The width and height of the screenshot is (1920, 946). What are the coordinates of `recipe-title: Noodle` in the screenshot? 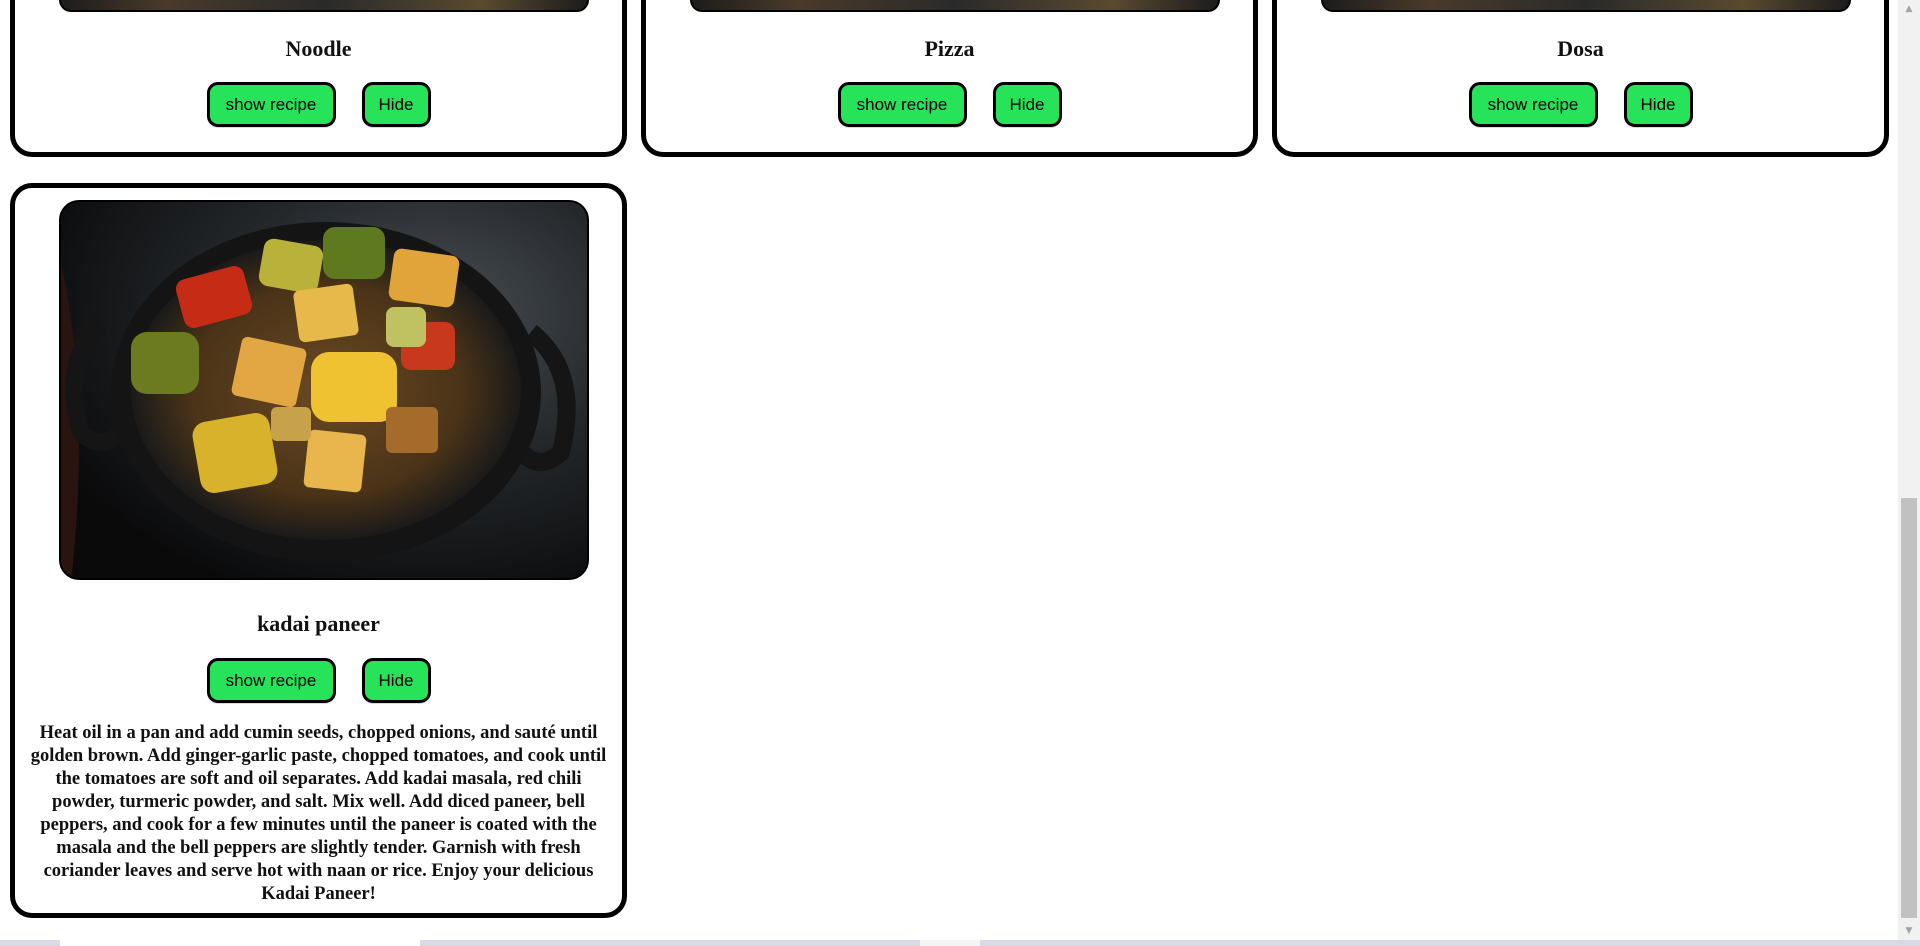 It's located at (318, 48).